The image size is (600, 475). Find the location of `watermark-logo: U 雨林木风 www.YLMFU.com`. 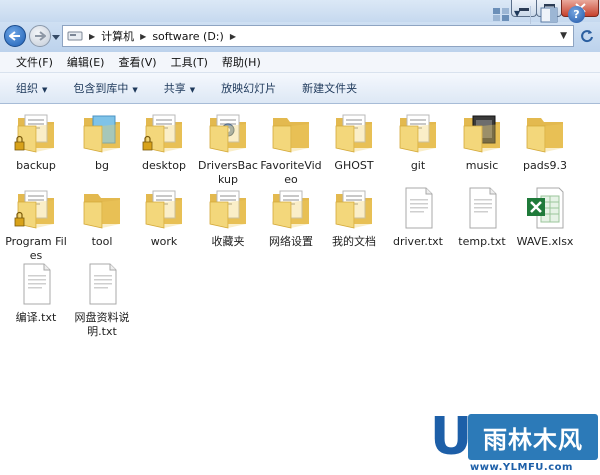

watermark-logo: U 雨林木风 www.YLMFU.com is located at coordinates (515, 441).